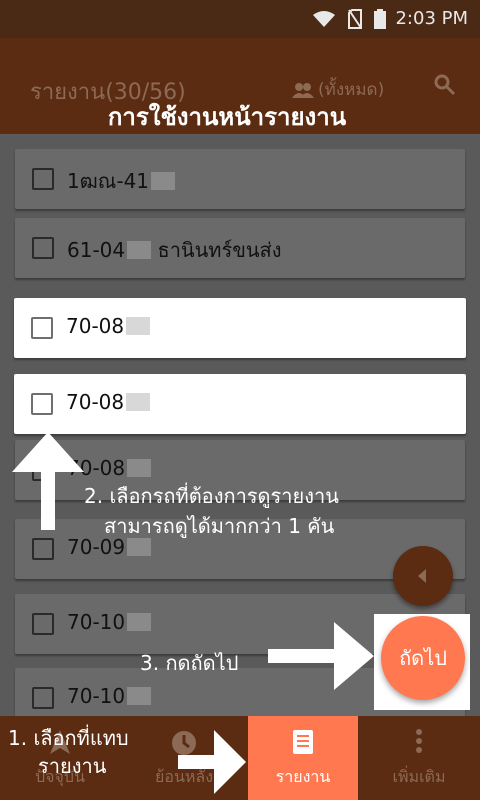 This screenshot has height=800, width=480. I want to click on search-icon, so click(445, 85).